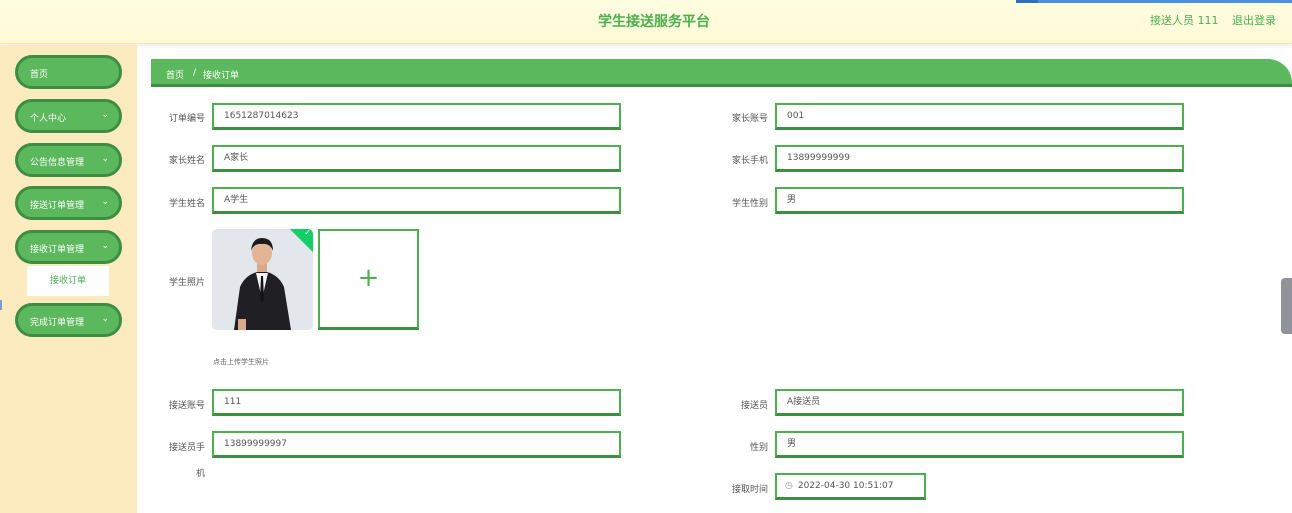 The image size is (1292, 513). What do you see at coordinates (57, 163) in the screenshot?
I see `sidebar-item-label: 公告信息管理` at bounding box center [57, 163].